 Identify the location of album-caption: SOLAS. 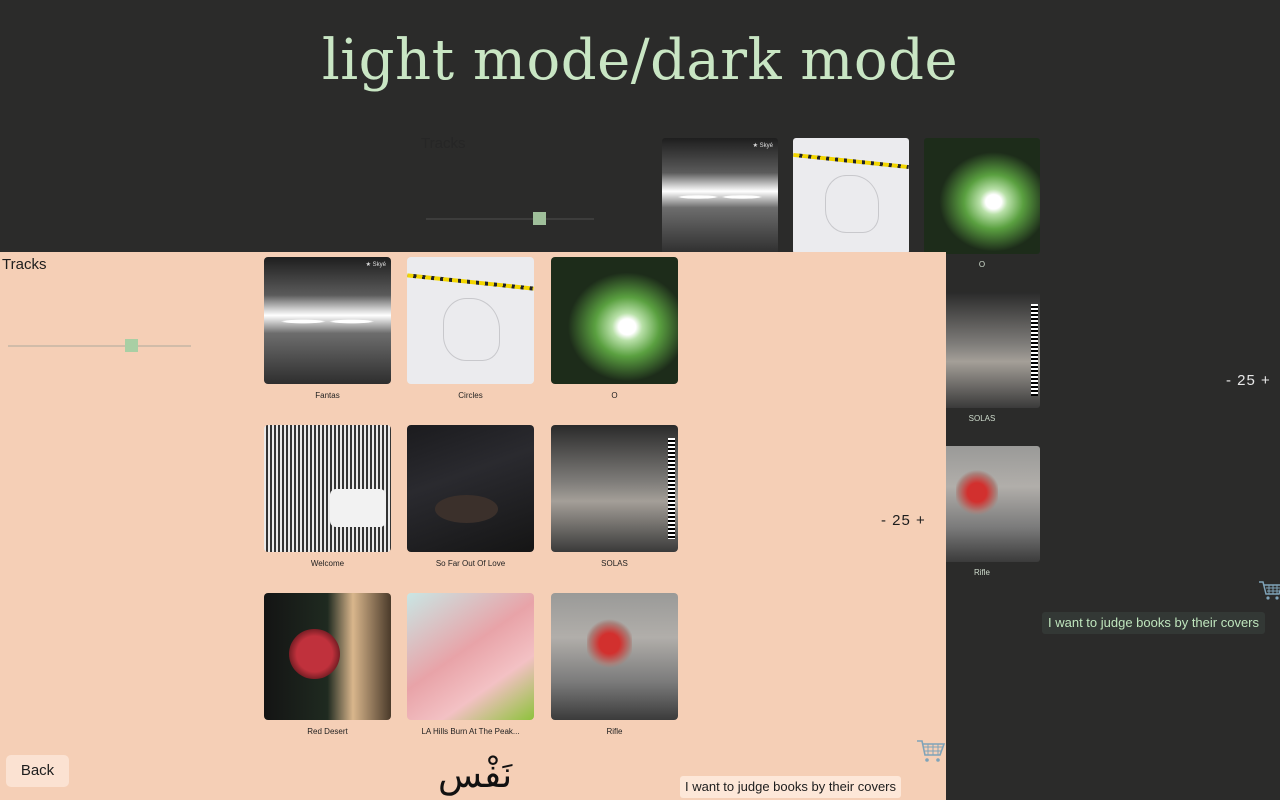
(614, 563).